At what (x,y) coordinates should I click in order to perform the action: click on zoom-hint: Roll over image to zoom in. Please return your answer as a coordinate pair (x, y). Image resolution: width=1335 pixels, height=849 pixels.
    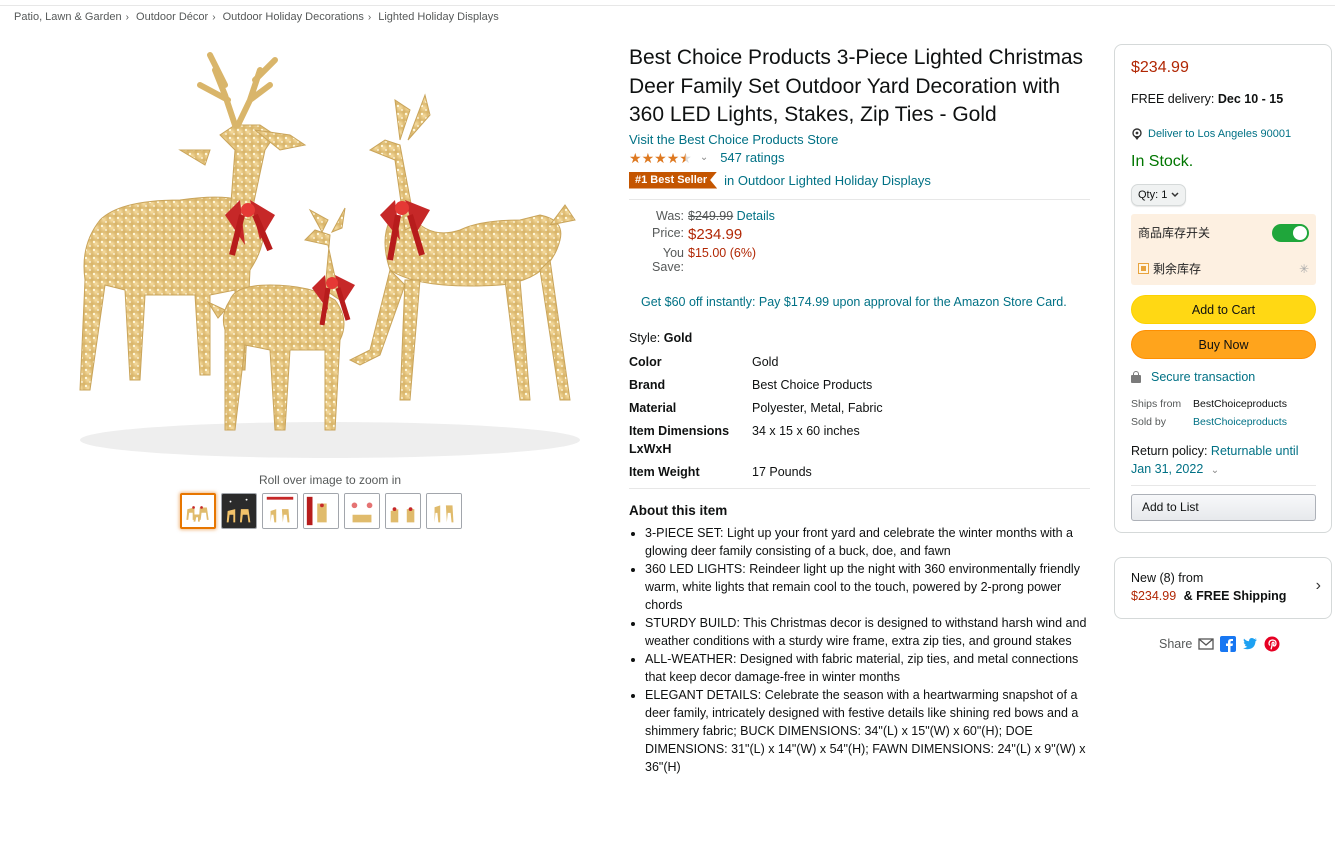
    Looking at the image, I should click on (330, 480).